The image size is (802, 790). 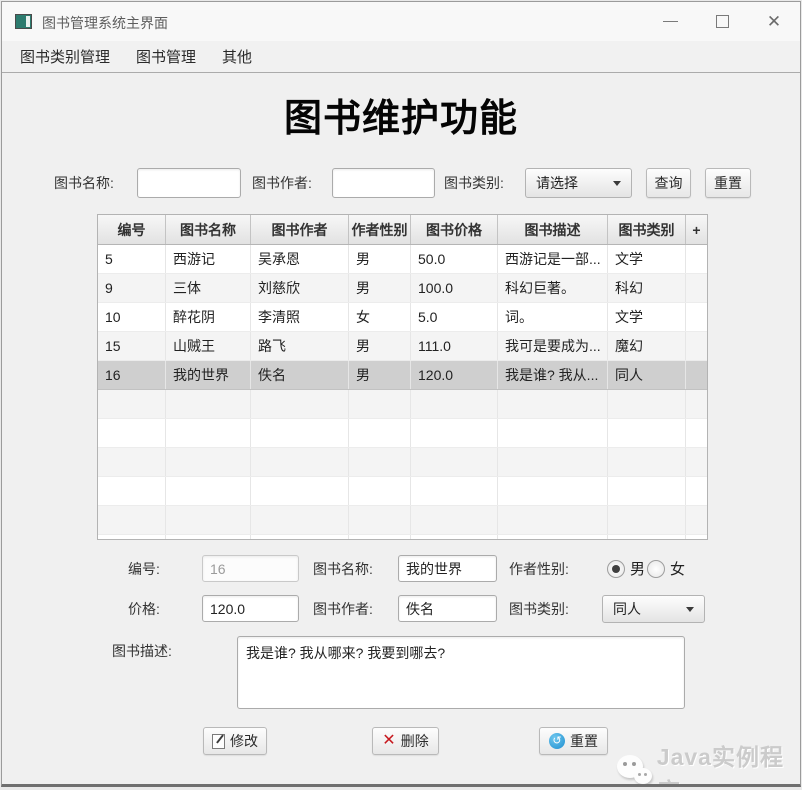 I want to click on search-name-input, so click(x=189, y=183).